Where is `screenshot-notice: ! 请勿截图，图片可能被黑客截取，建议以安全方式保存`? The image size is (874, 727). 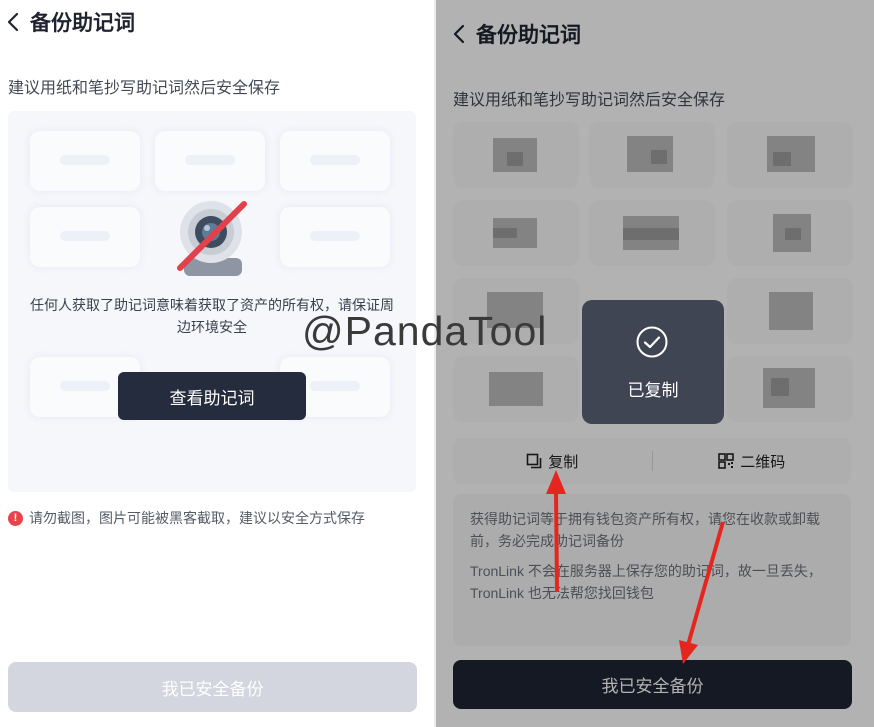 screenshot-notice: ! 请勿截图，图片可能被黑客截取，建议以安全方式保存 is located at coordinates (186, 518).